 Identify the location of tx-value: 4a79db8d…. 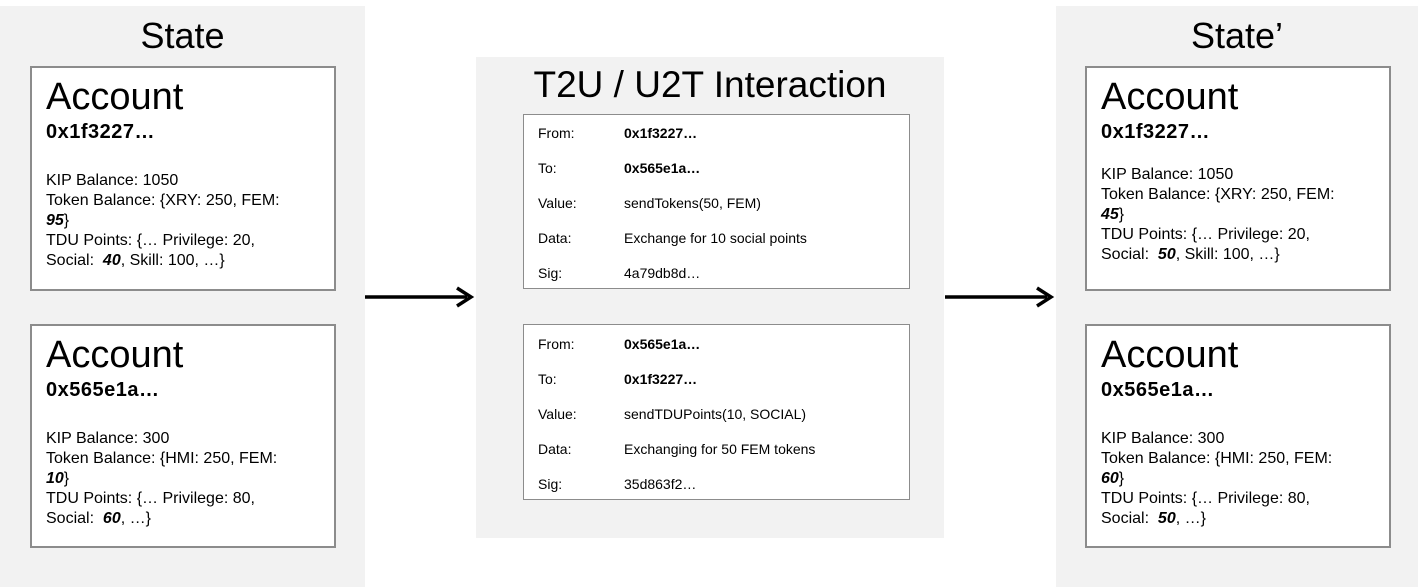
(662, 273).